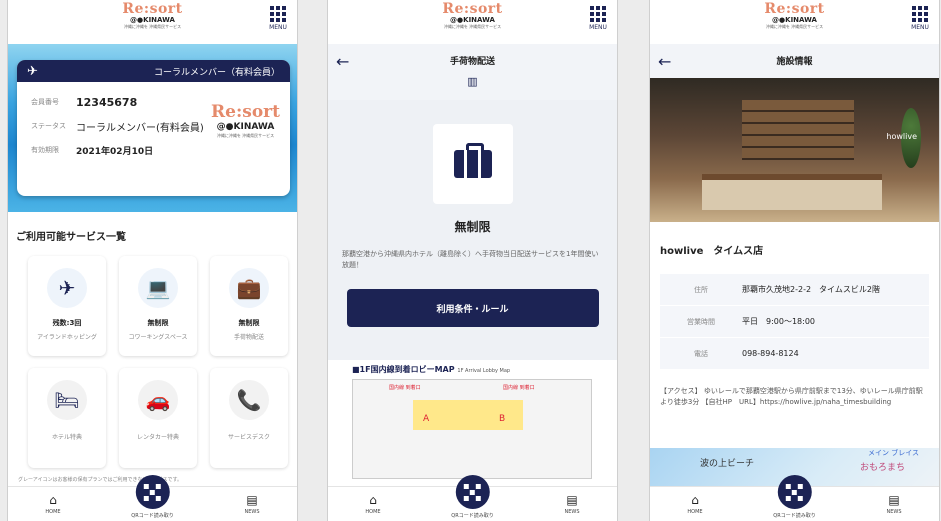  I want to click on map-label: A, so click(426, 419).